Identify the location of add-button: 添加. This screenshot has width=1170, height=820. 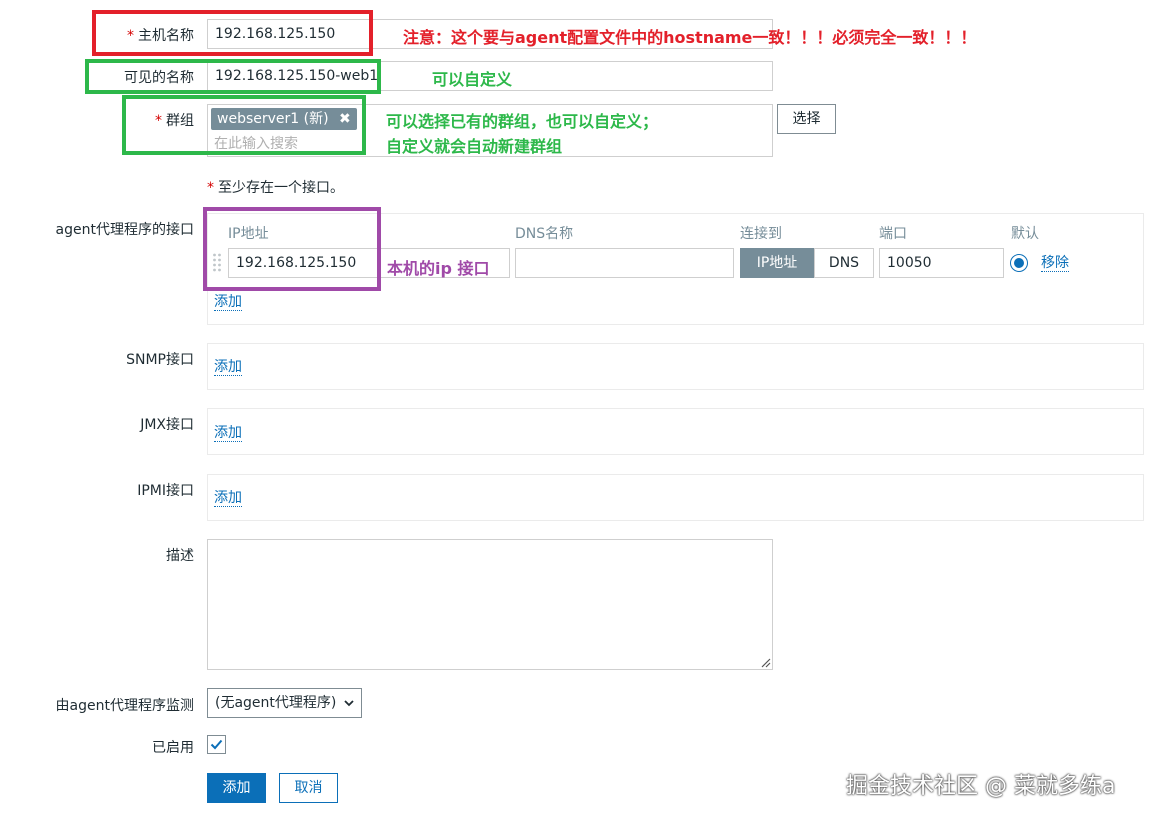
(236, 788).